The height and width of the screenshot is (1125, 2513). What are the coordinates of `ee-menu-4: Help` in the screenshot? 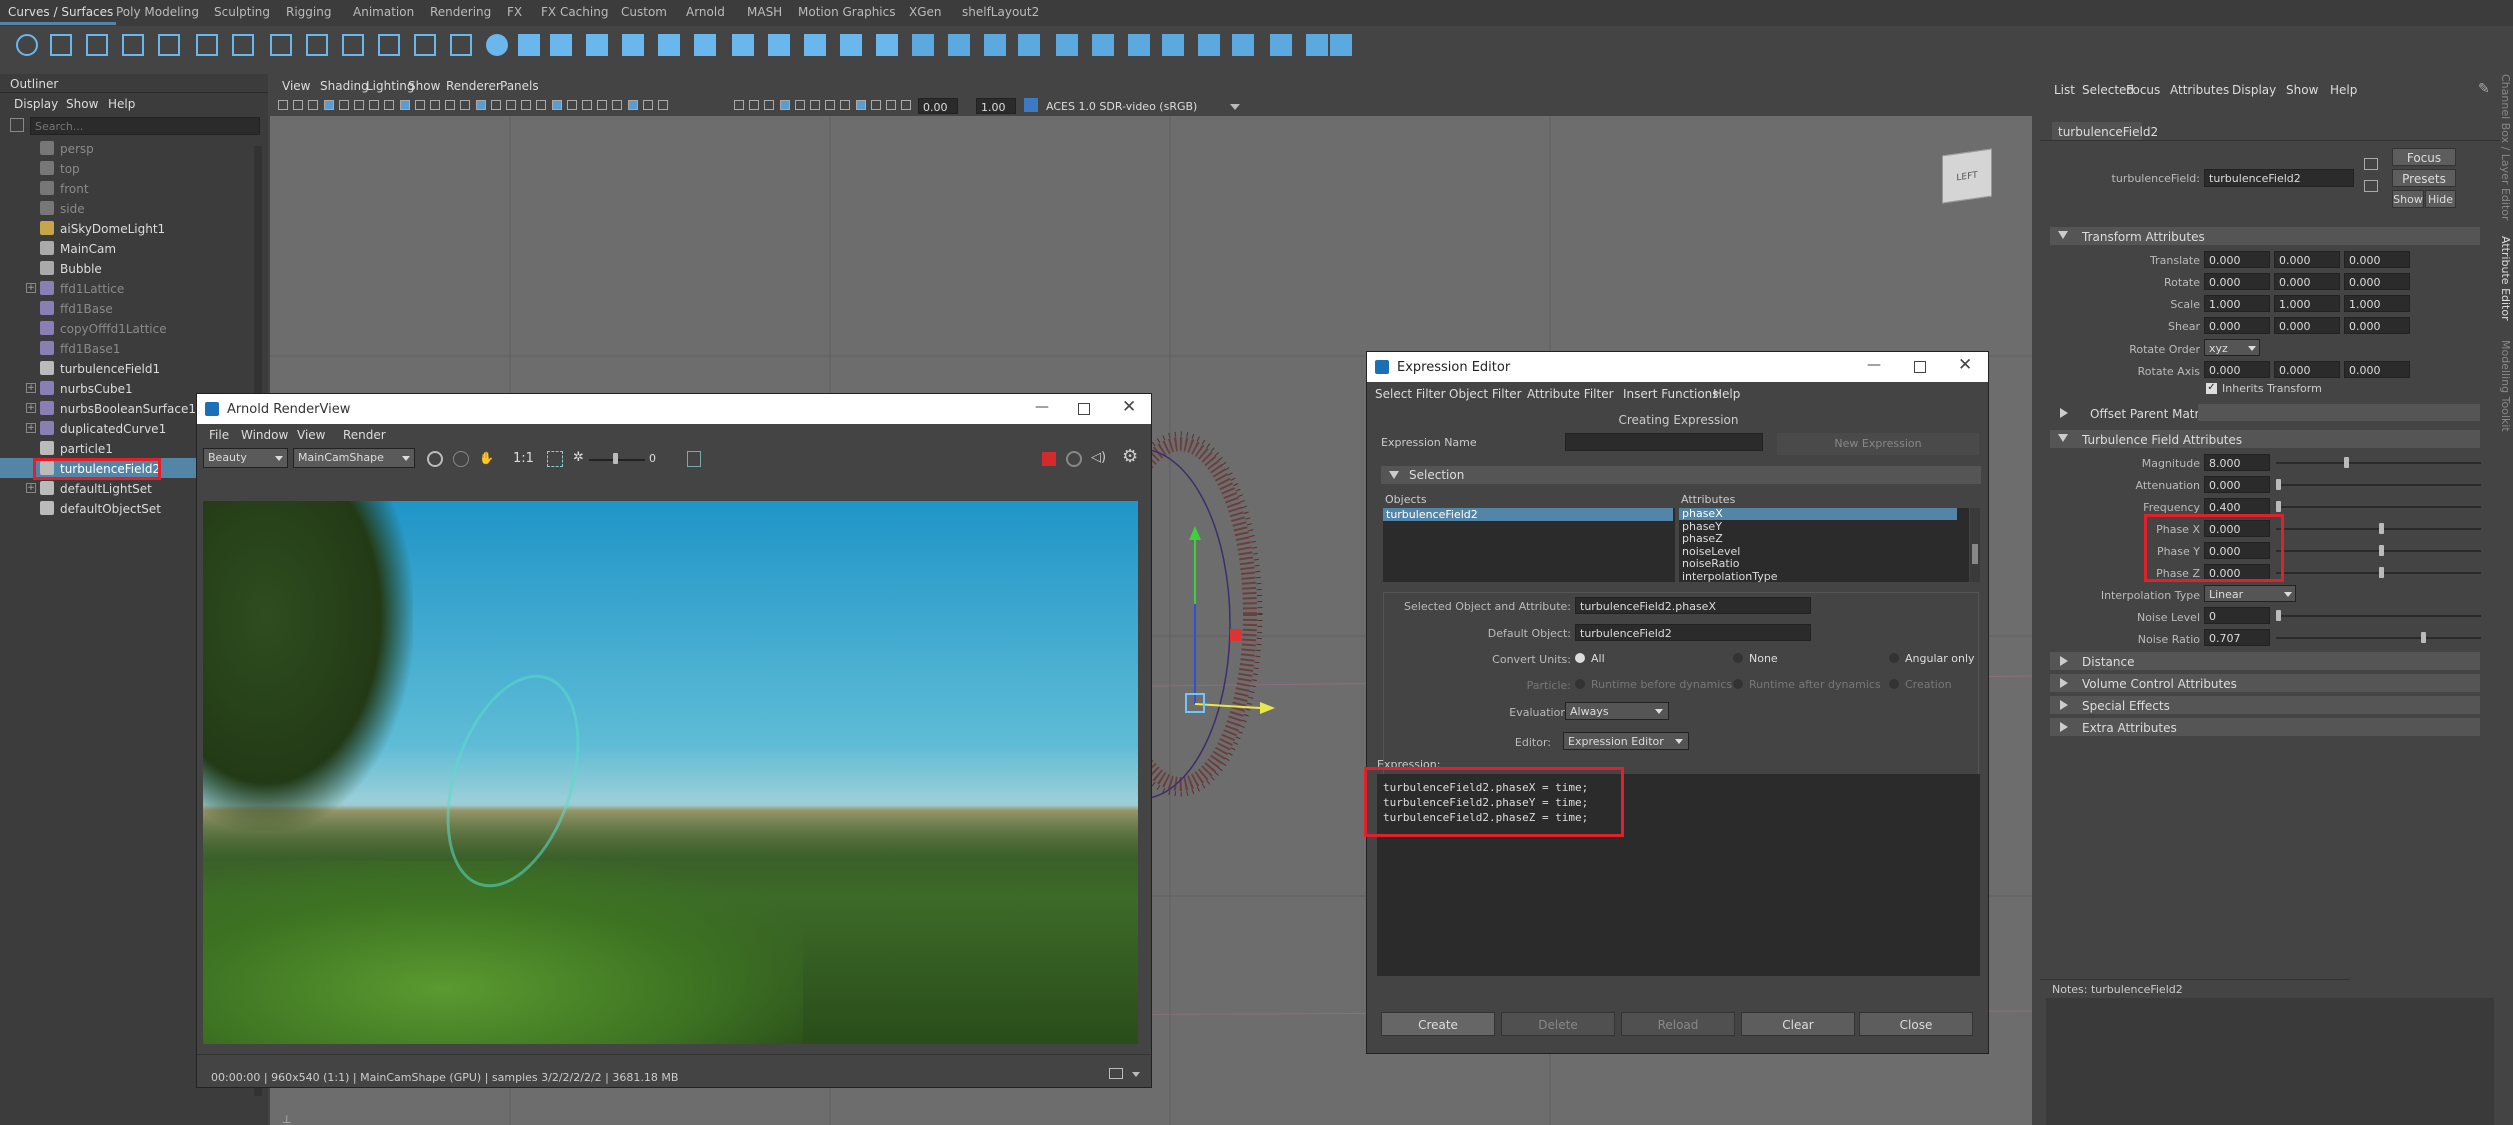 It's located at (1726, 394).